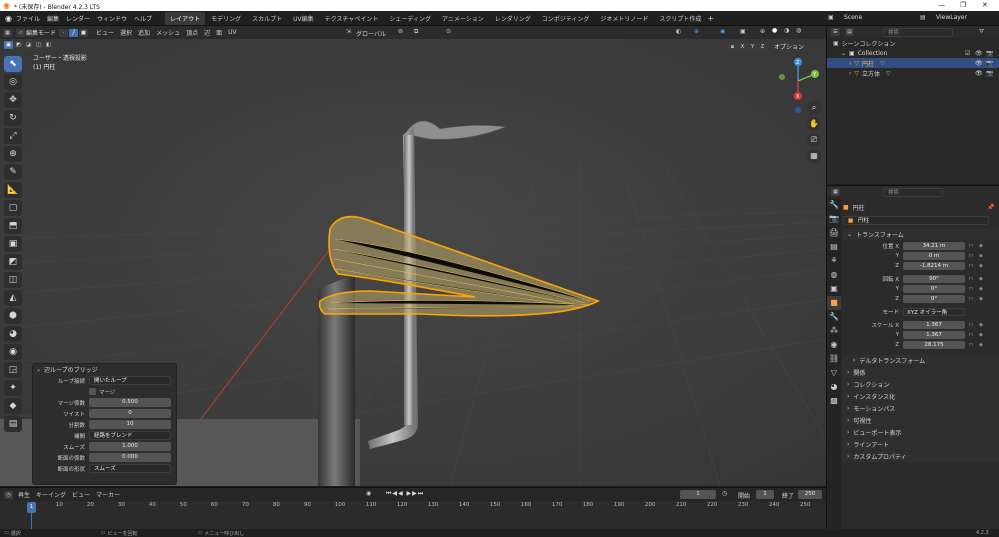  What do you see at coordinates (913, 73) in the screenshot?
I see `outliner-item-cube: › ▽ 立方体 ▽ 👁 📷` at bounding box center [913, 73].